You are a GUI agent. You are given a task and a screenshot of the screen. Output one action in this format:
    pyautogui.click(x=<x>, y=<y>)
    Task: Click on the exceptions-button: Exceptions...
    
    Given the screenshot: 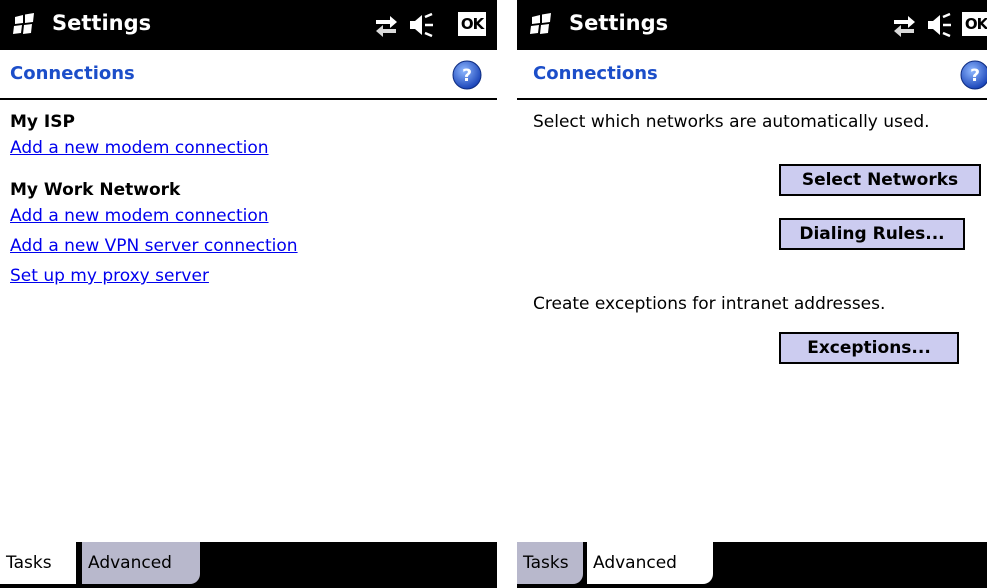 What is the action you would take?
    pyautogui.click(x=869, y=348)
    